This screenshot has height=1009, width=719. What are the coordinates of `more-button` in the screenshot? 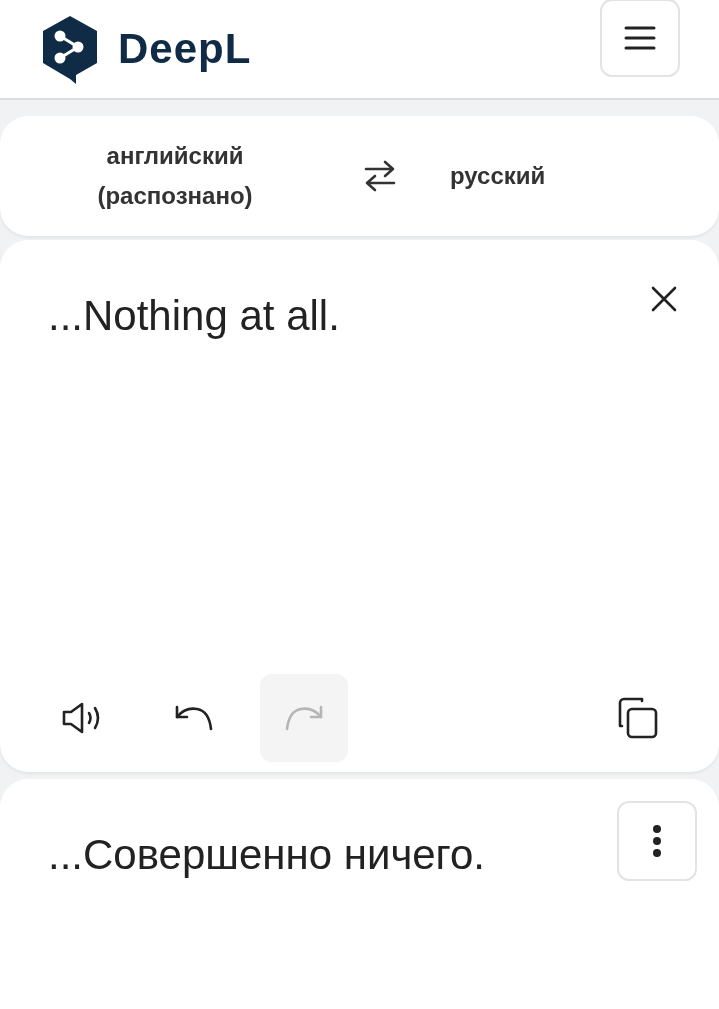 It's located at (657, 841).